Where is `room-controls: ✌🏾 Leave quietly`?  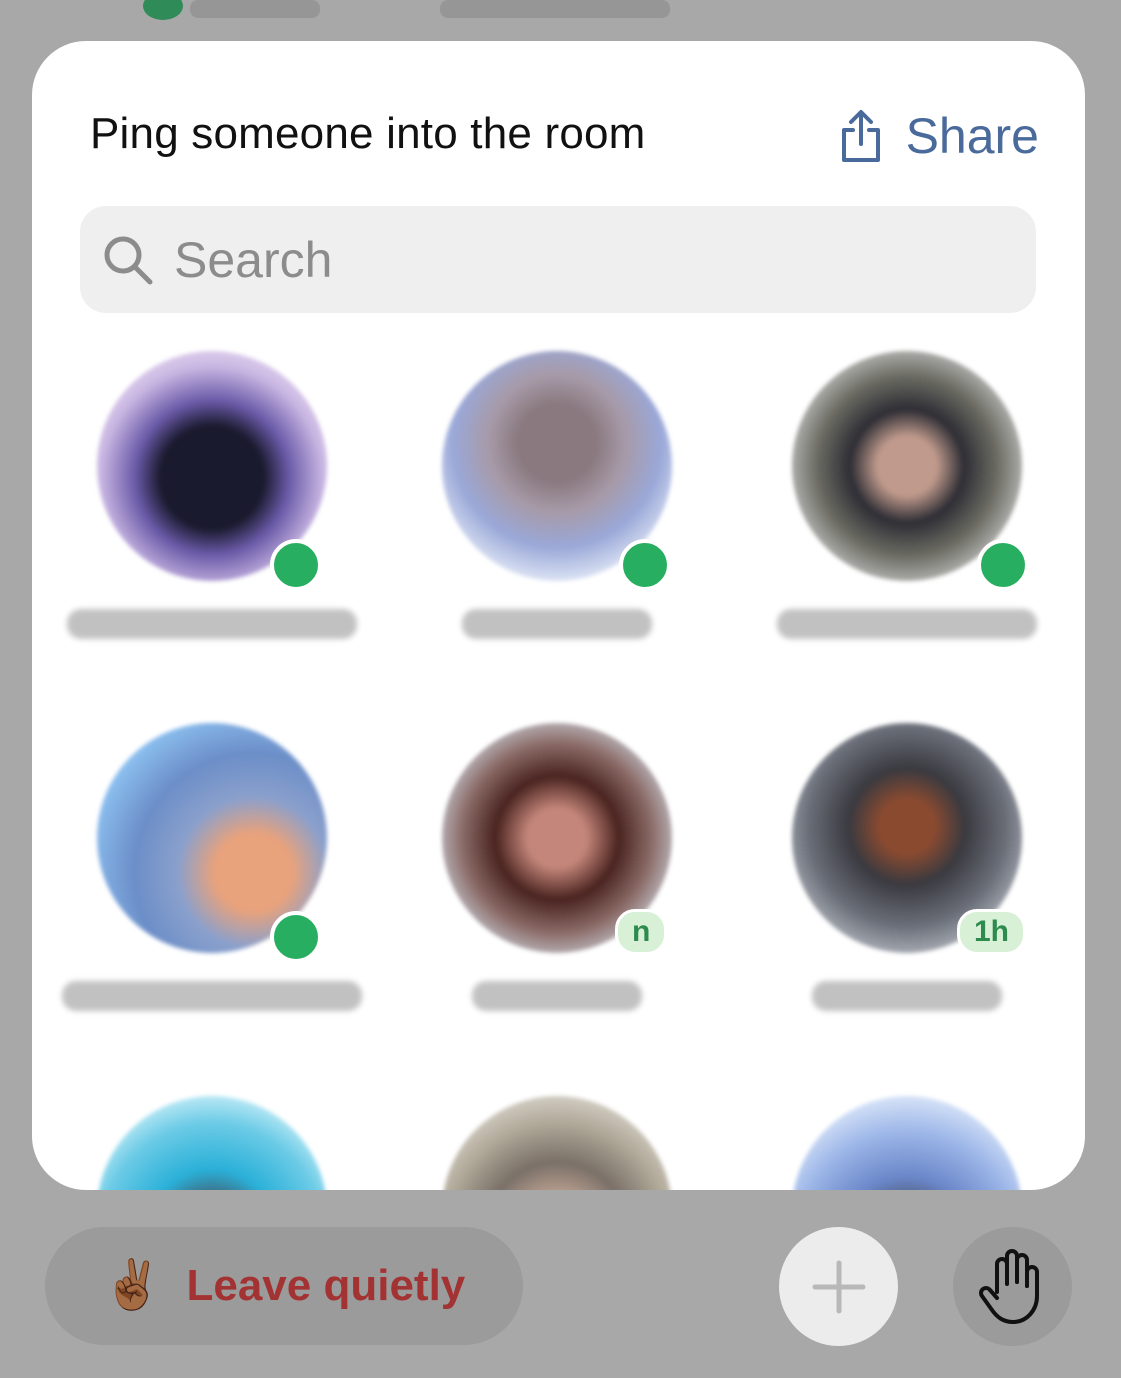 room-controls: ✌🏾 Leave quietly is located at coordinates (560, 1284).